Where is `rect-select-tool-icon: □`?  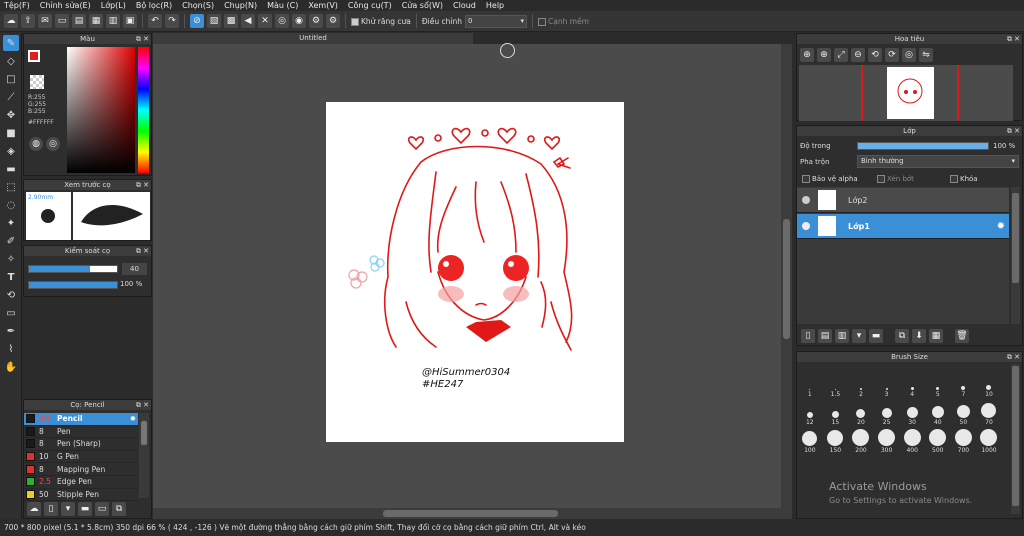 rect-select-tool-icon: □ is located at coordinates (11, 79).